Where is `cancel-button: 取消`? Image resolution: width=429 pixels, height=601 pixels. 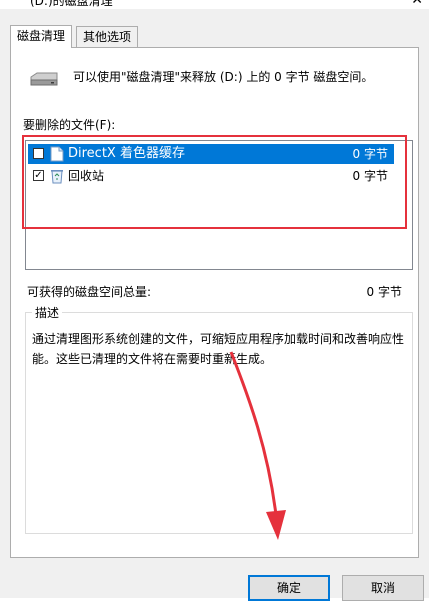 cancel-button: 取消 is located at coordinates (383, 588).